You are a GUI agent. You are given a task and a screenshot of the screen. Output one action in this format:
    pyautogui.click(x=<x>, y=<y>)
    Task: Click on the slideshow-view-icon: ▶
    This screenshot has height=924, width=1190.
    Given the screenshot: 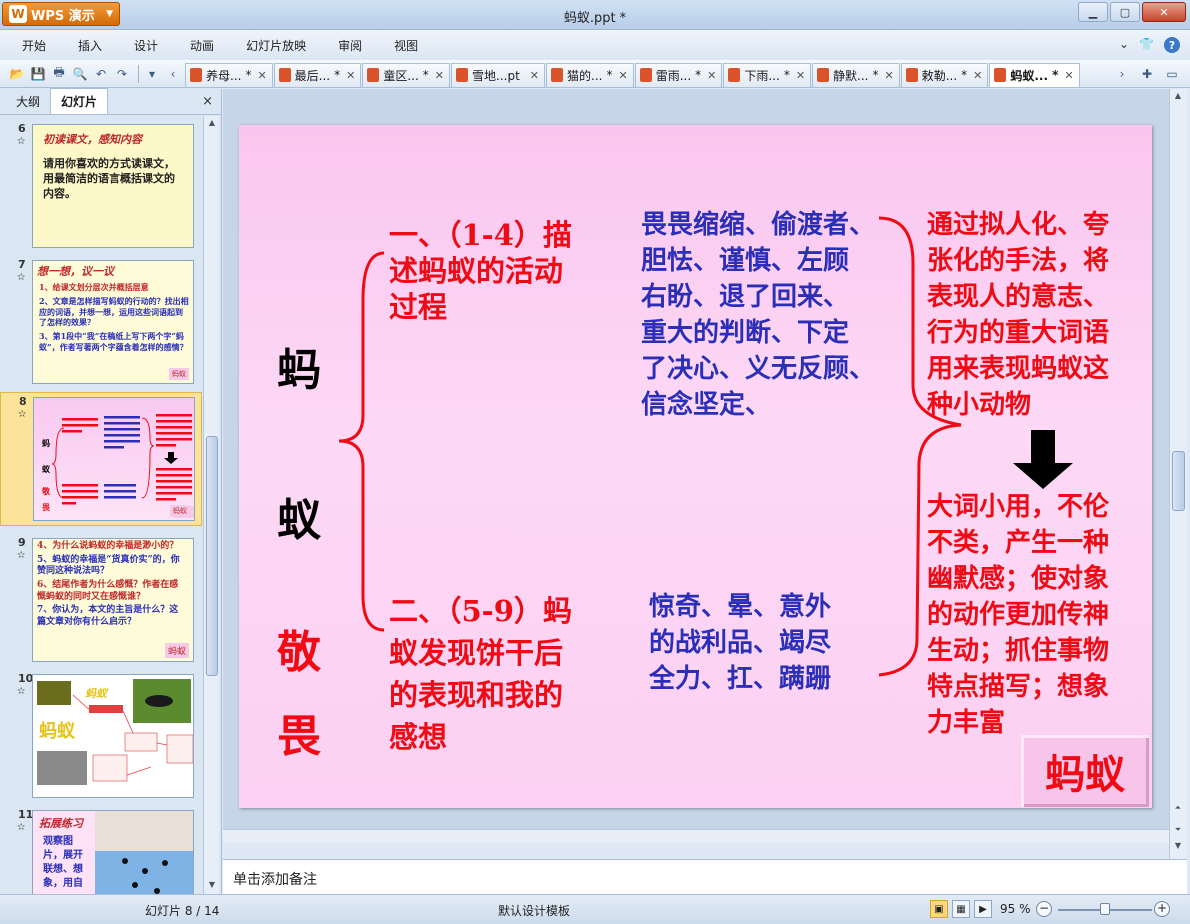 What is the action you would take?
    pyautogui.click(x=983, y=909)
    